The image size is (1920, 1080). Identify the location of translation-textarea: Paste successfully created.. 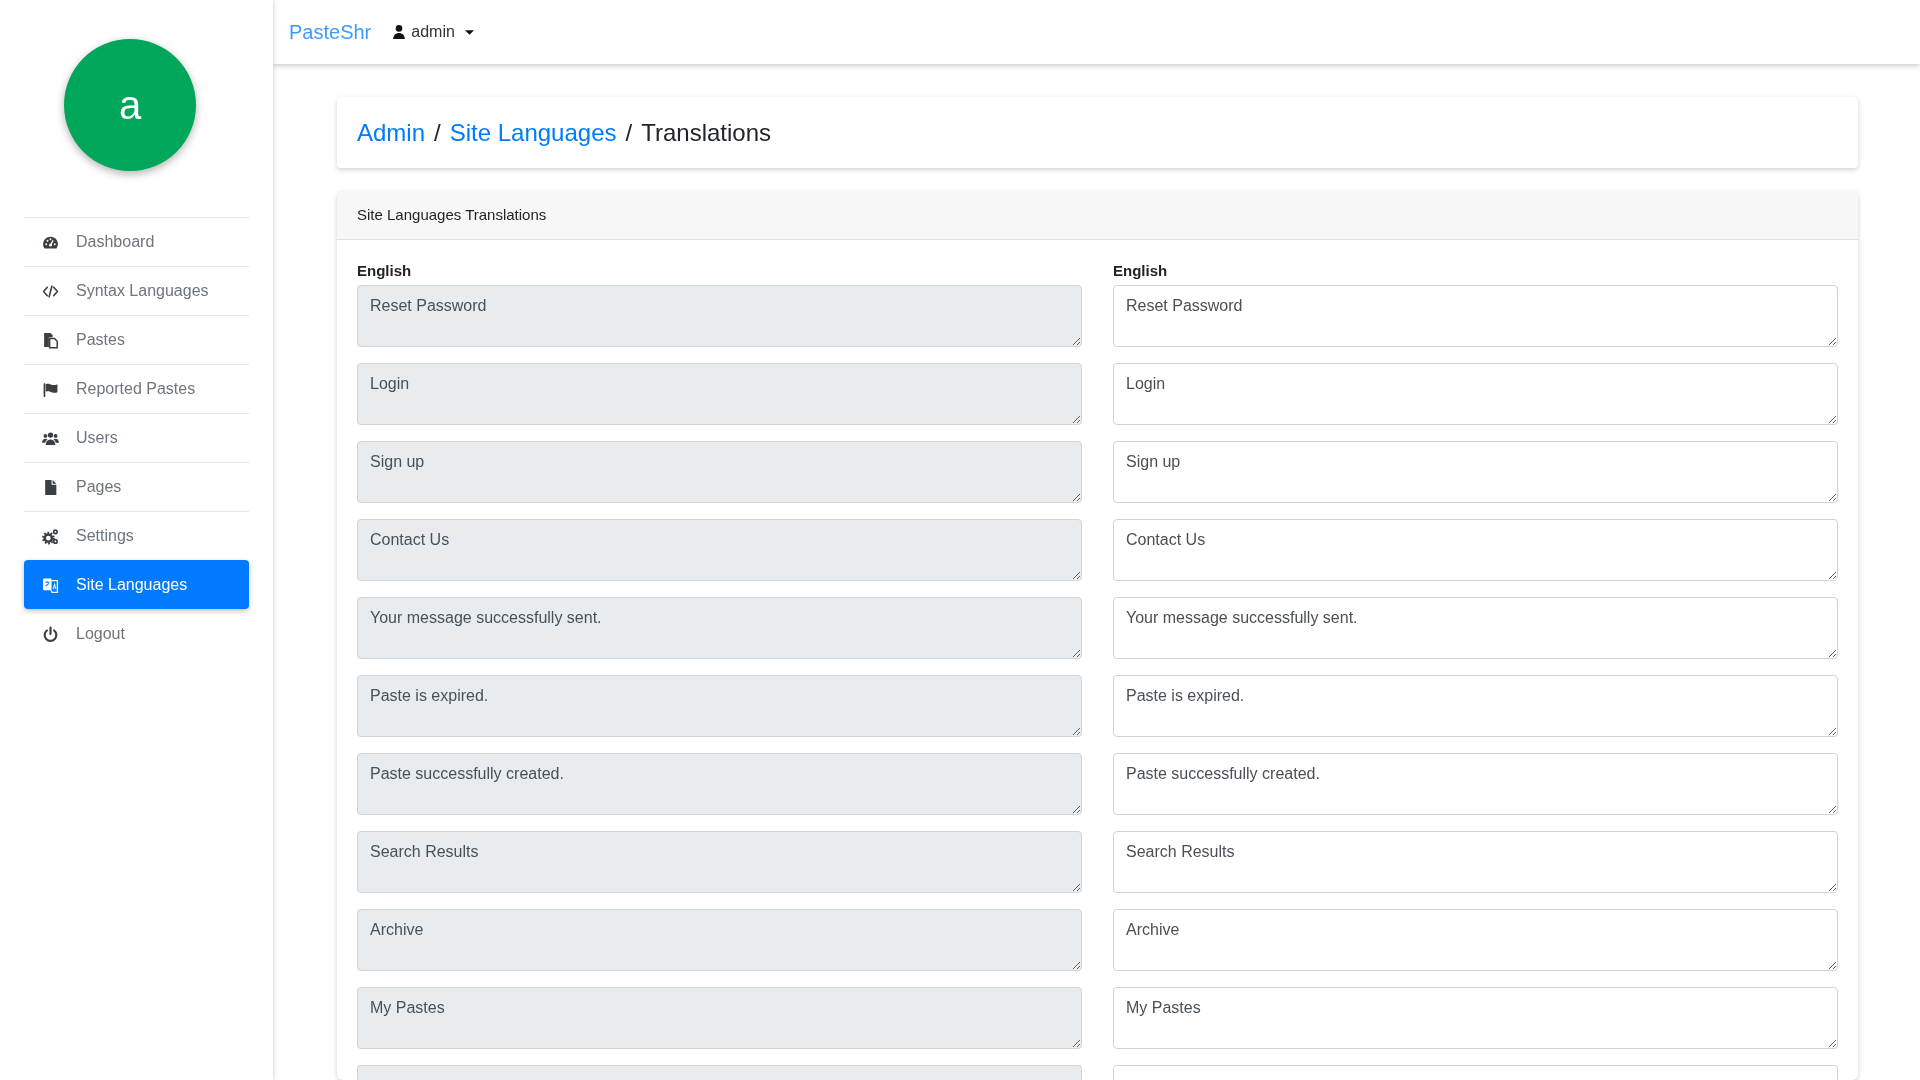
(1475, 784).